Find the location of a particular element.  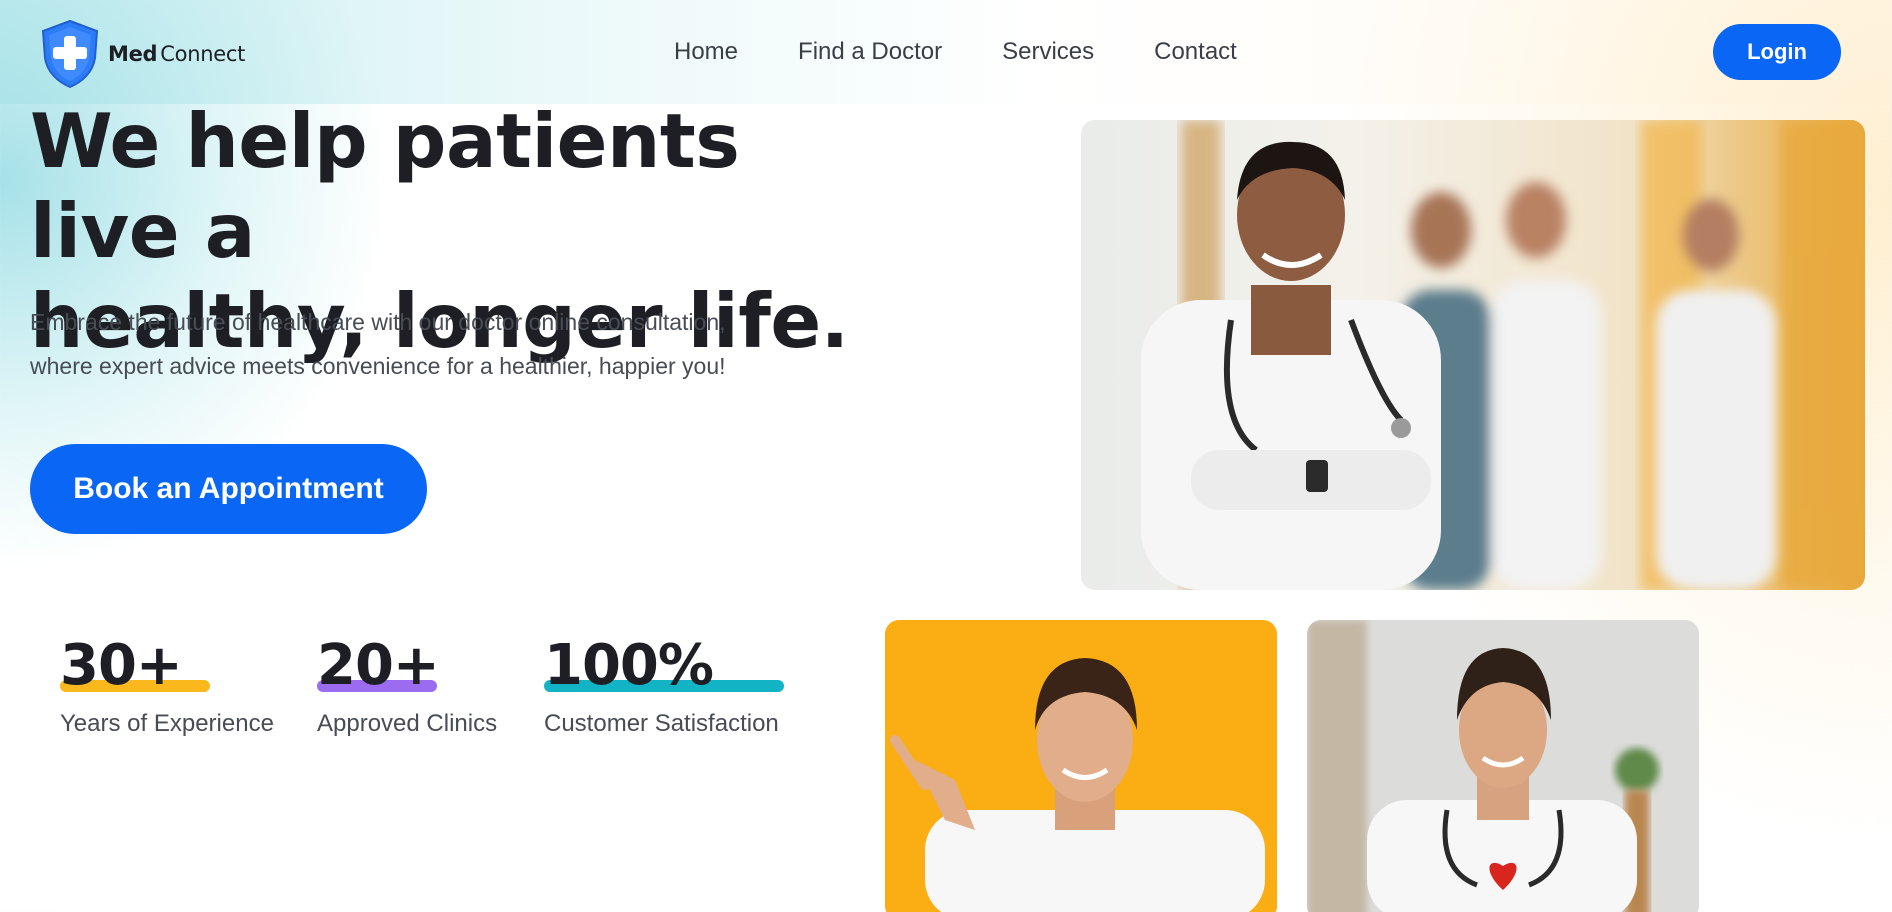

stat-label: Approved Clinics is located at coordinates (407, 723).